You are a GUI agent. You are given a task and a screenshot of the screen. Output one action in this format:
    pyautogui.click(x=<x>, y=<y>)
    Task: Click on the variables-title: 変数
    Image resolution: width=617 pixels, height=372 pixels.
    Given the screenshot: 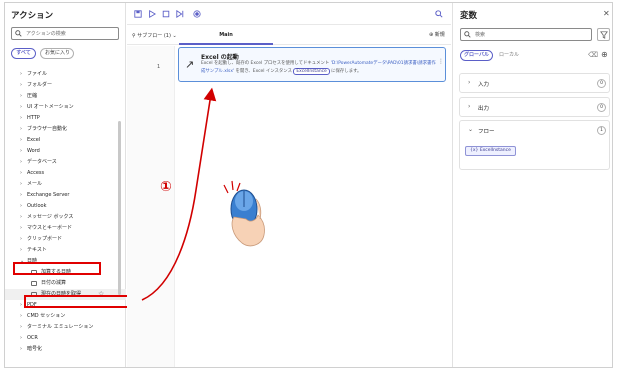 What is the action you would take?
    pyautogui.click(x=469, y=16)
    